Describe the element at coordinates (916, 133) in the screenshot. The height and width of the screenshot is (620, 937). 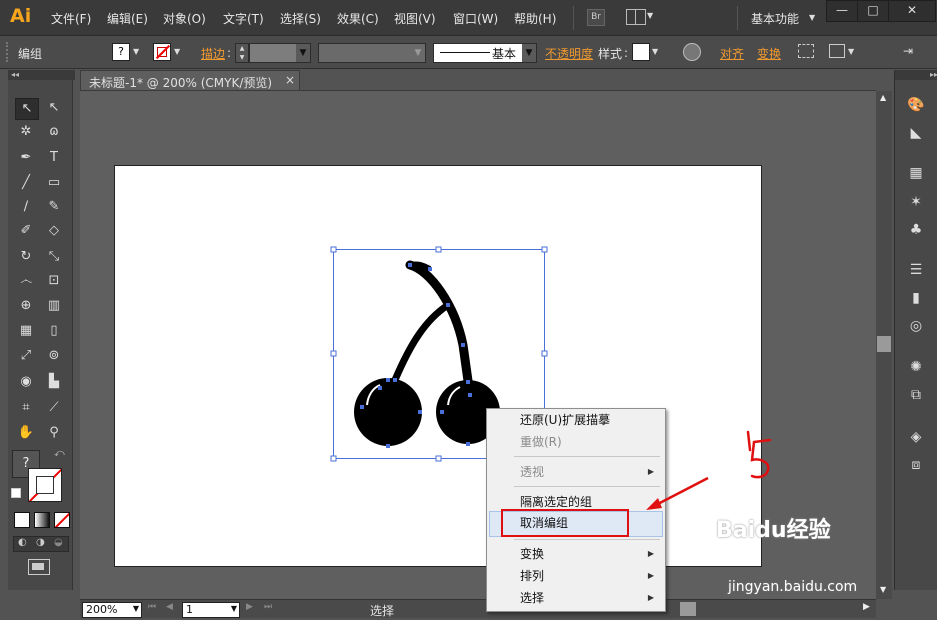
I see `color-guide-panel-icon: ◣` at that location.